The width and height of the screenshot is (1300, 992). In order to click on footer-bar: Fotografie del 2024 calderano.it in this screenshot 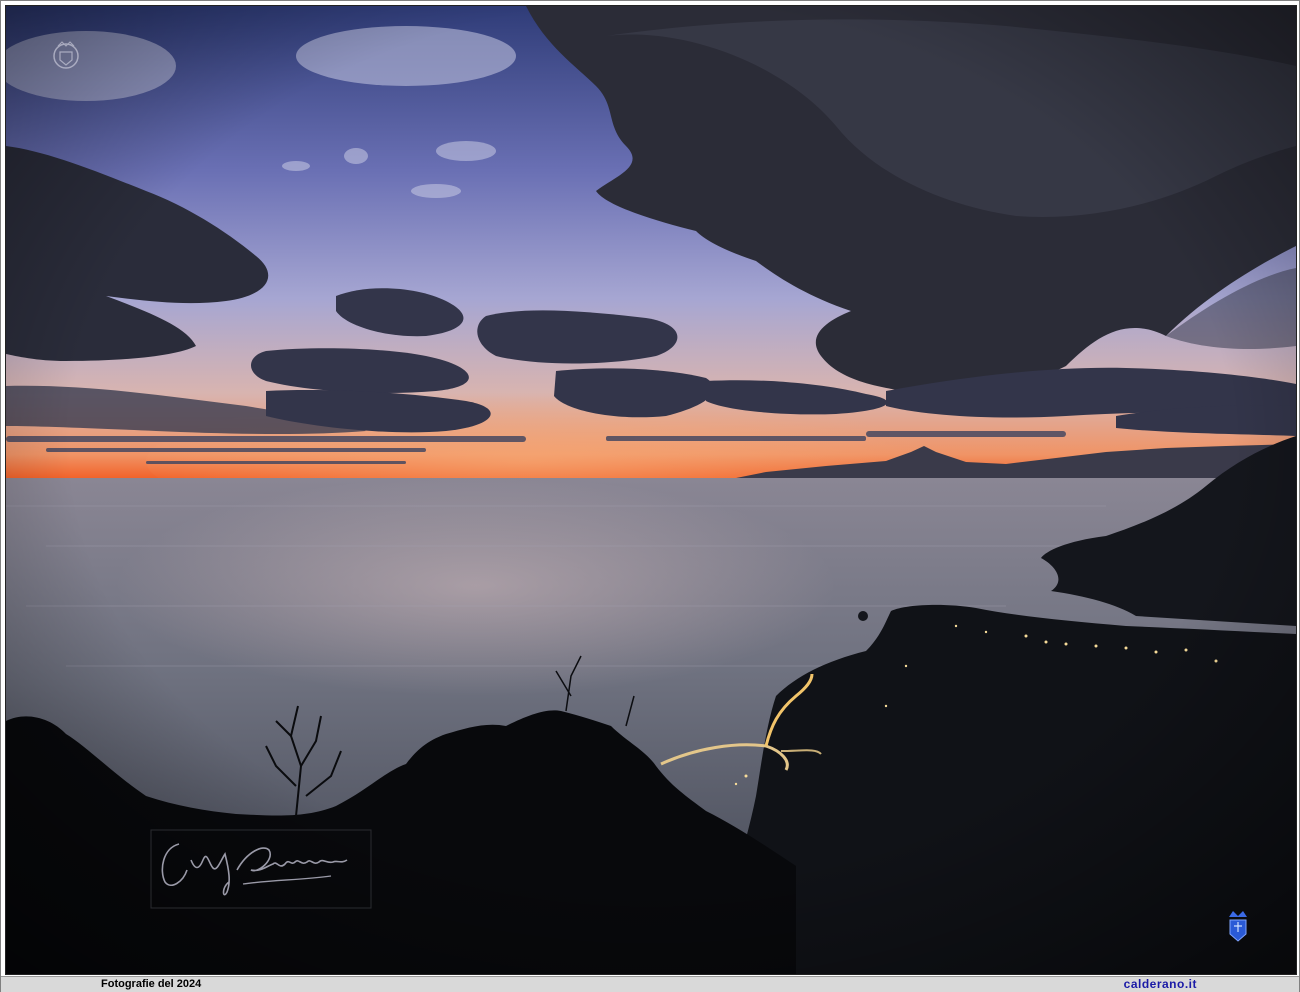, I will do `click(650, 984)`.